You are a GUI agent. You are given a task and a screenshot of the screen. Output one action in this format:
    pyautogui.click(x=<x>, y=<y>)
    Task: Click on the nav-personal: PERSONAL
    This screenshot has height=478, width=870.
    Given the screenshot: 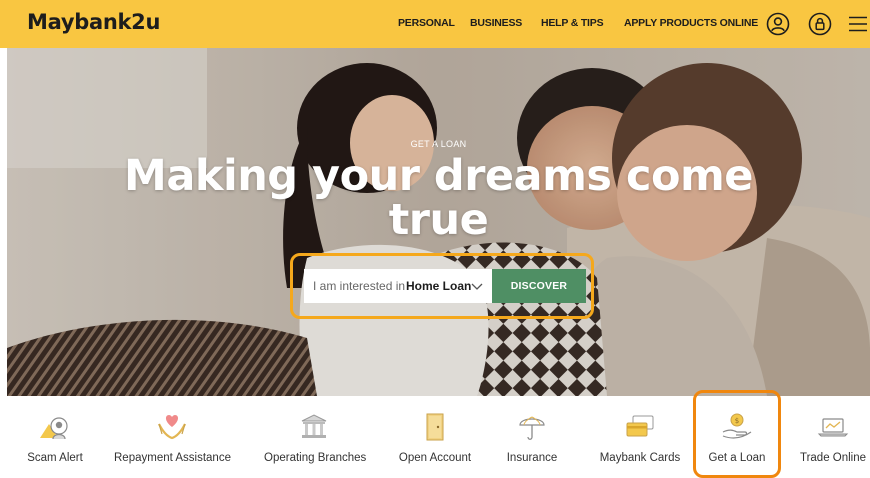 What is the action you would take?
    pyautogui.click(x=426, y=23)
    